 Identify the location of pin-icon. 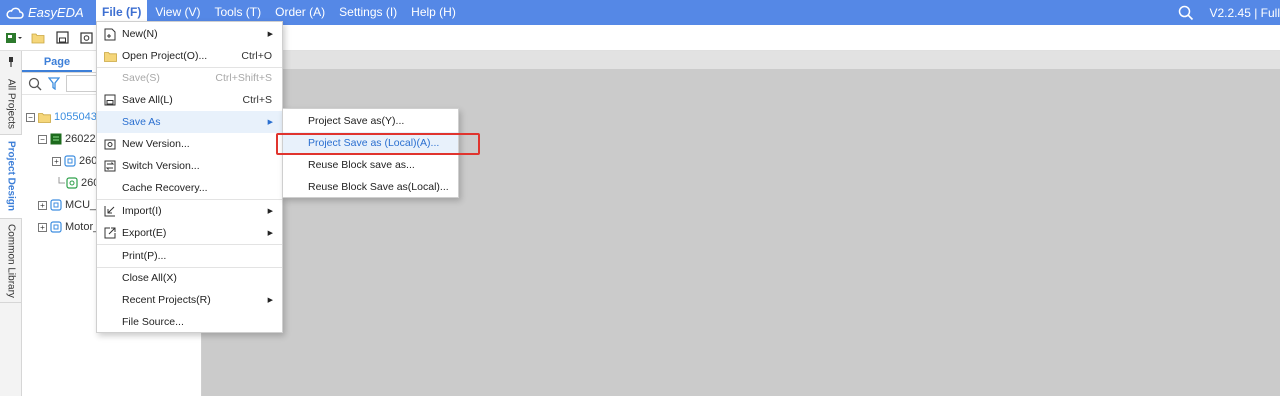
(11, 62).